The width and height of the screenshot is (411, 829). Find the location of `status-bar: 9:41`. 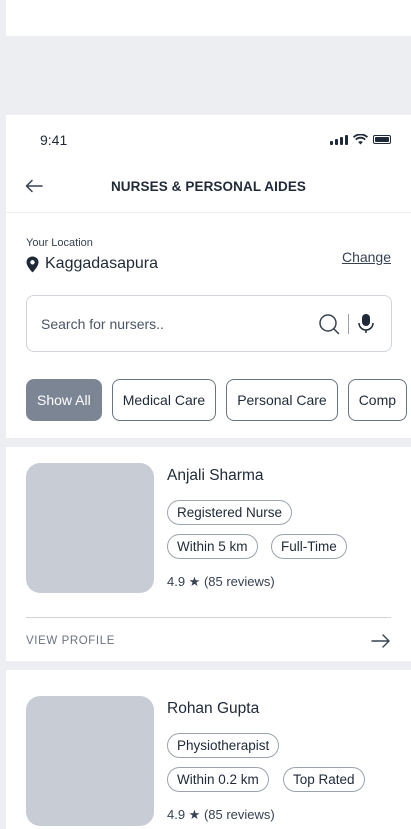

status-bar: 9:41 is located at coordinates (208, 138).